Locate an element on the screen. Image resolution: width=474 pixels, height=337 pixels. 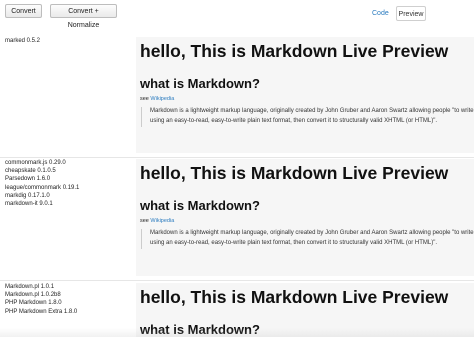
library-name: Markdown.pl 1.0.2b8 is located at coordinates (33, 295).